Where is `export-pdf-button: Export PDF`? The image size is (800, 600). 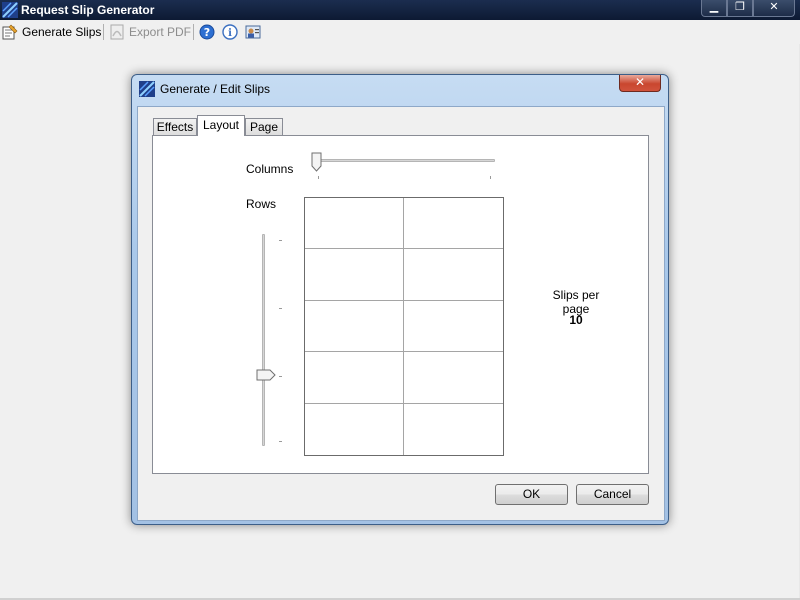 export-pdf-button: Export PDF is located at coordinates (150, 32).